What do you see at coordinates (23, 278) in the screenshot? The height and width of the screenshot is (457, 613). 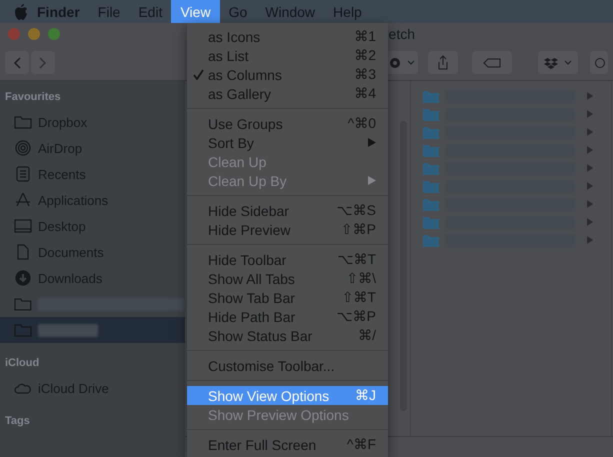 I see `downloads-icon` at bounding box center [23, 278].